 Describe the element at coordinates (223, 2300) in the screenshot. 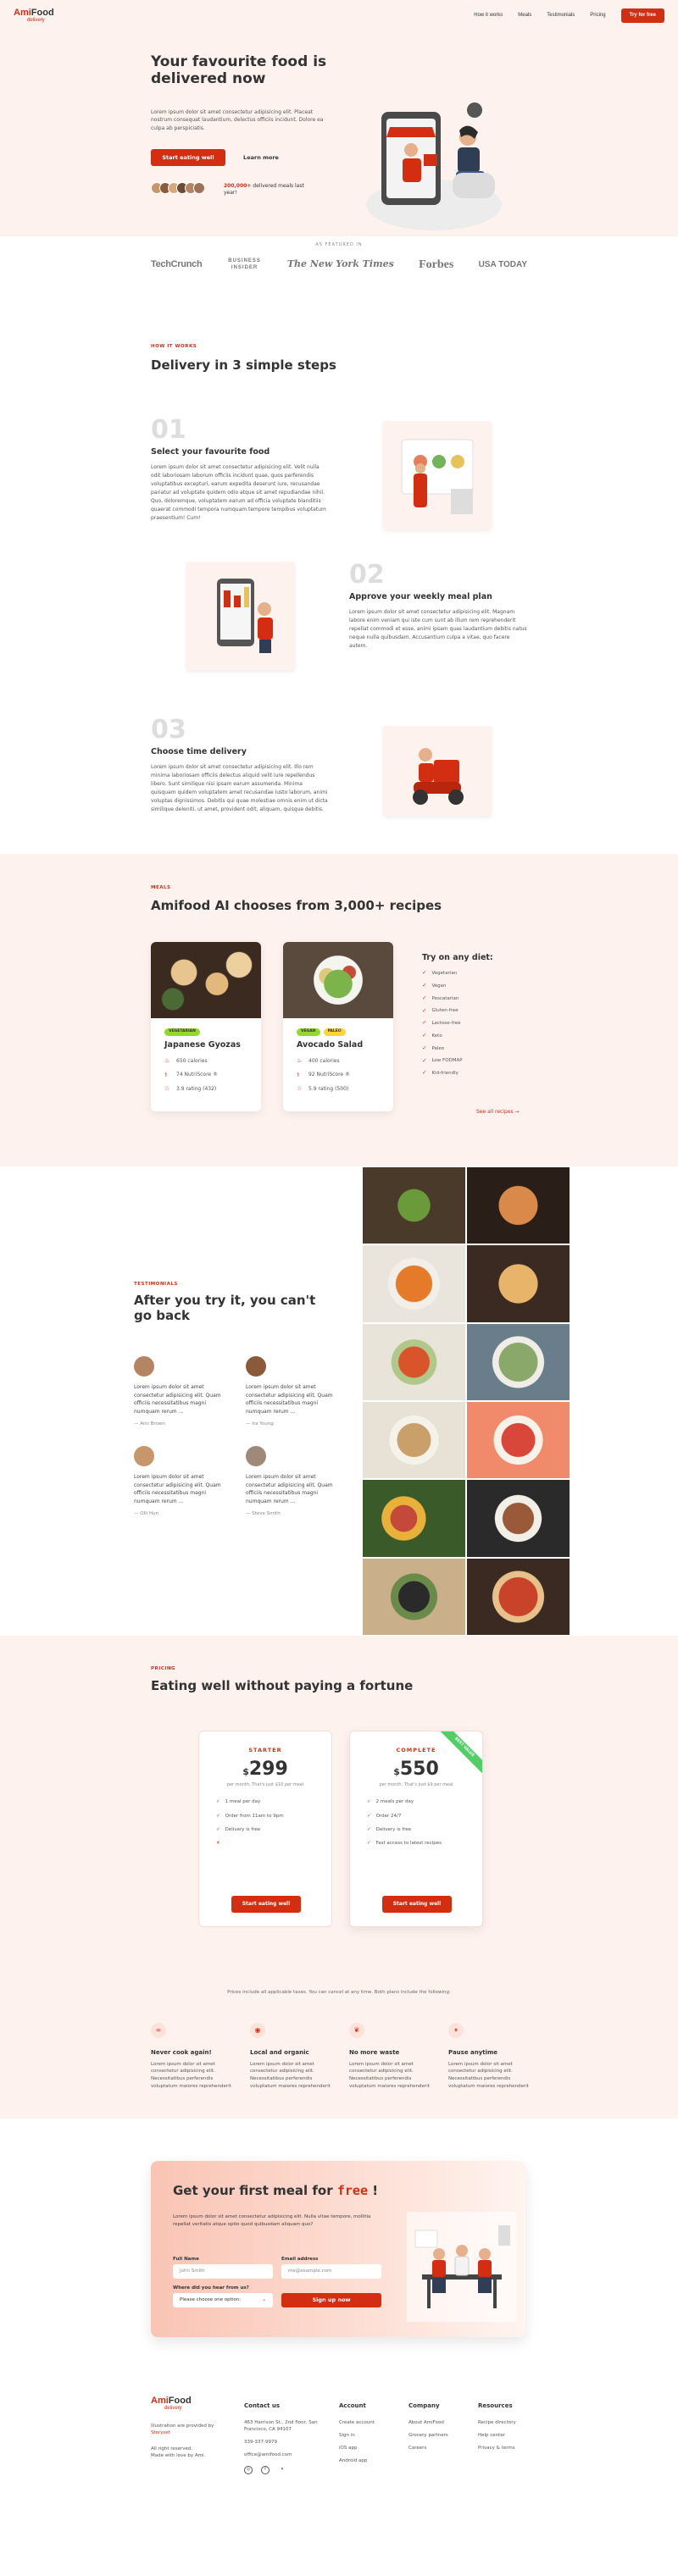

I see `where-select: Please choose one option: ⌄` at that location.